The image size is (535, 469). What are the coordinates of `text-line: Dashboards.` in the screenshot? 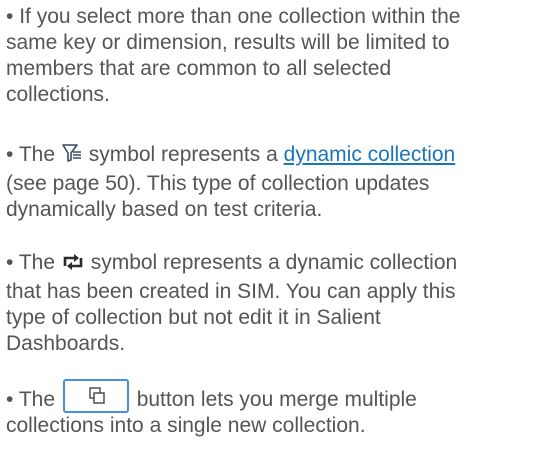 It's located at (66, 343).